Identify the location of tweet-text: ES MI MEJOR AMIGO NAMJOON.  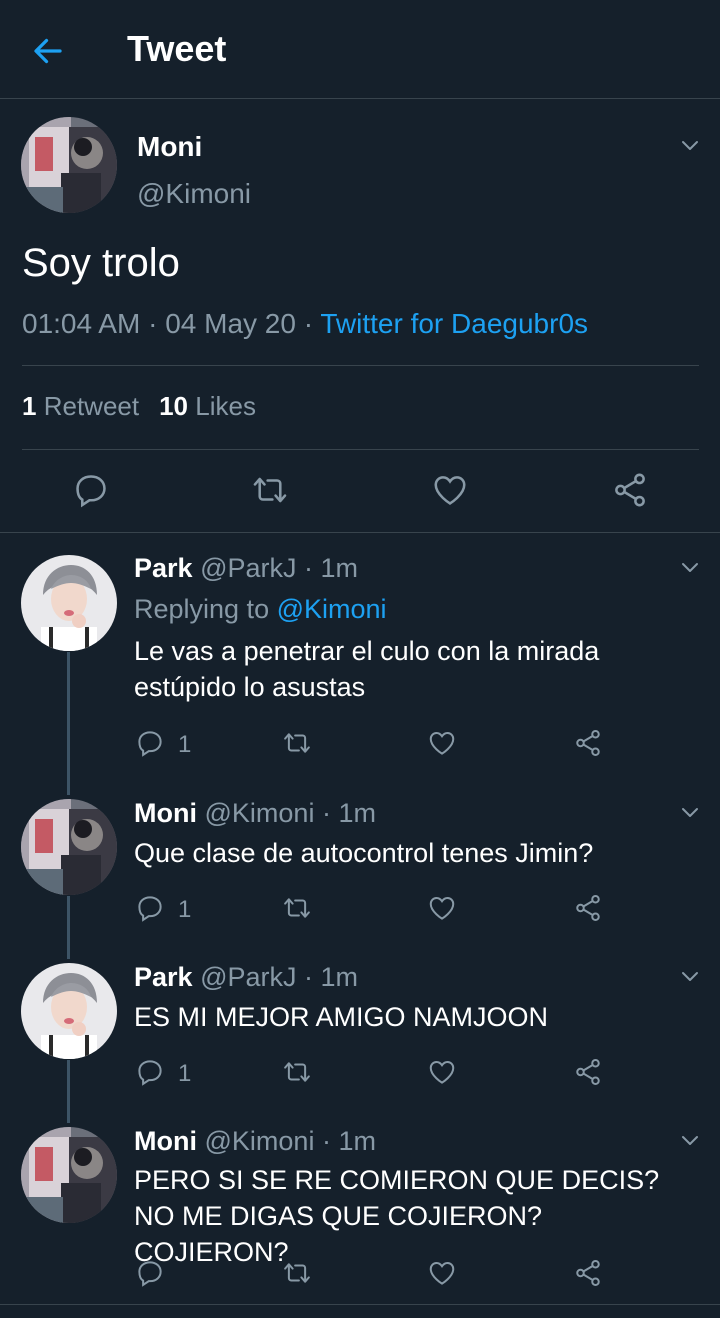
(341, 1017).